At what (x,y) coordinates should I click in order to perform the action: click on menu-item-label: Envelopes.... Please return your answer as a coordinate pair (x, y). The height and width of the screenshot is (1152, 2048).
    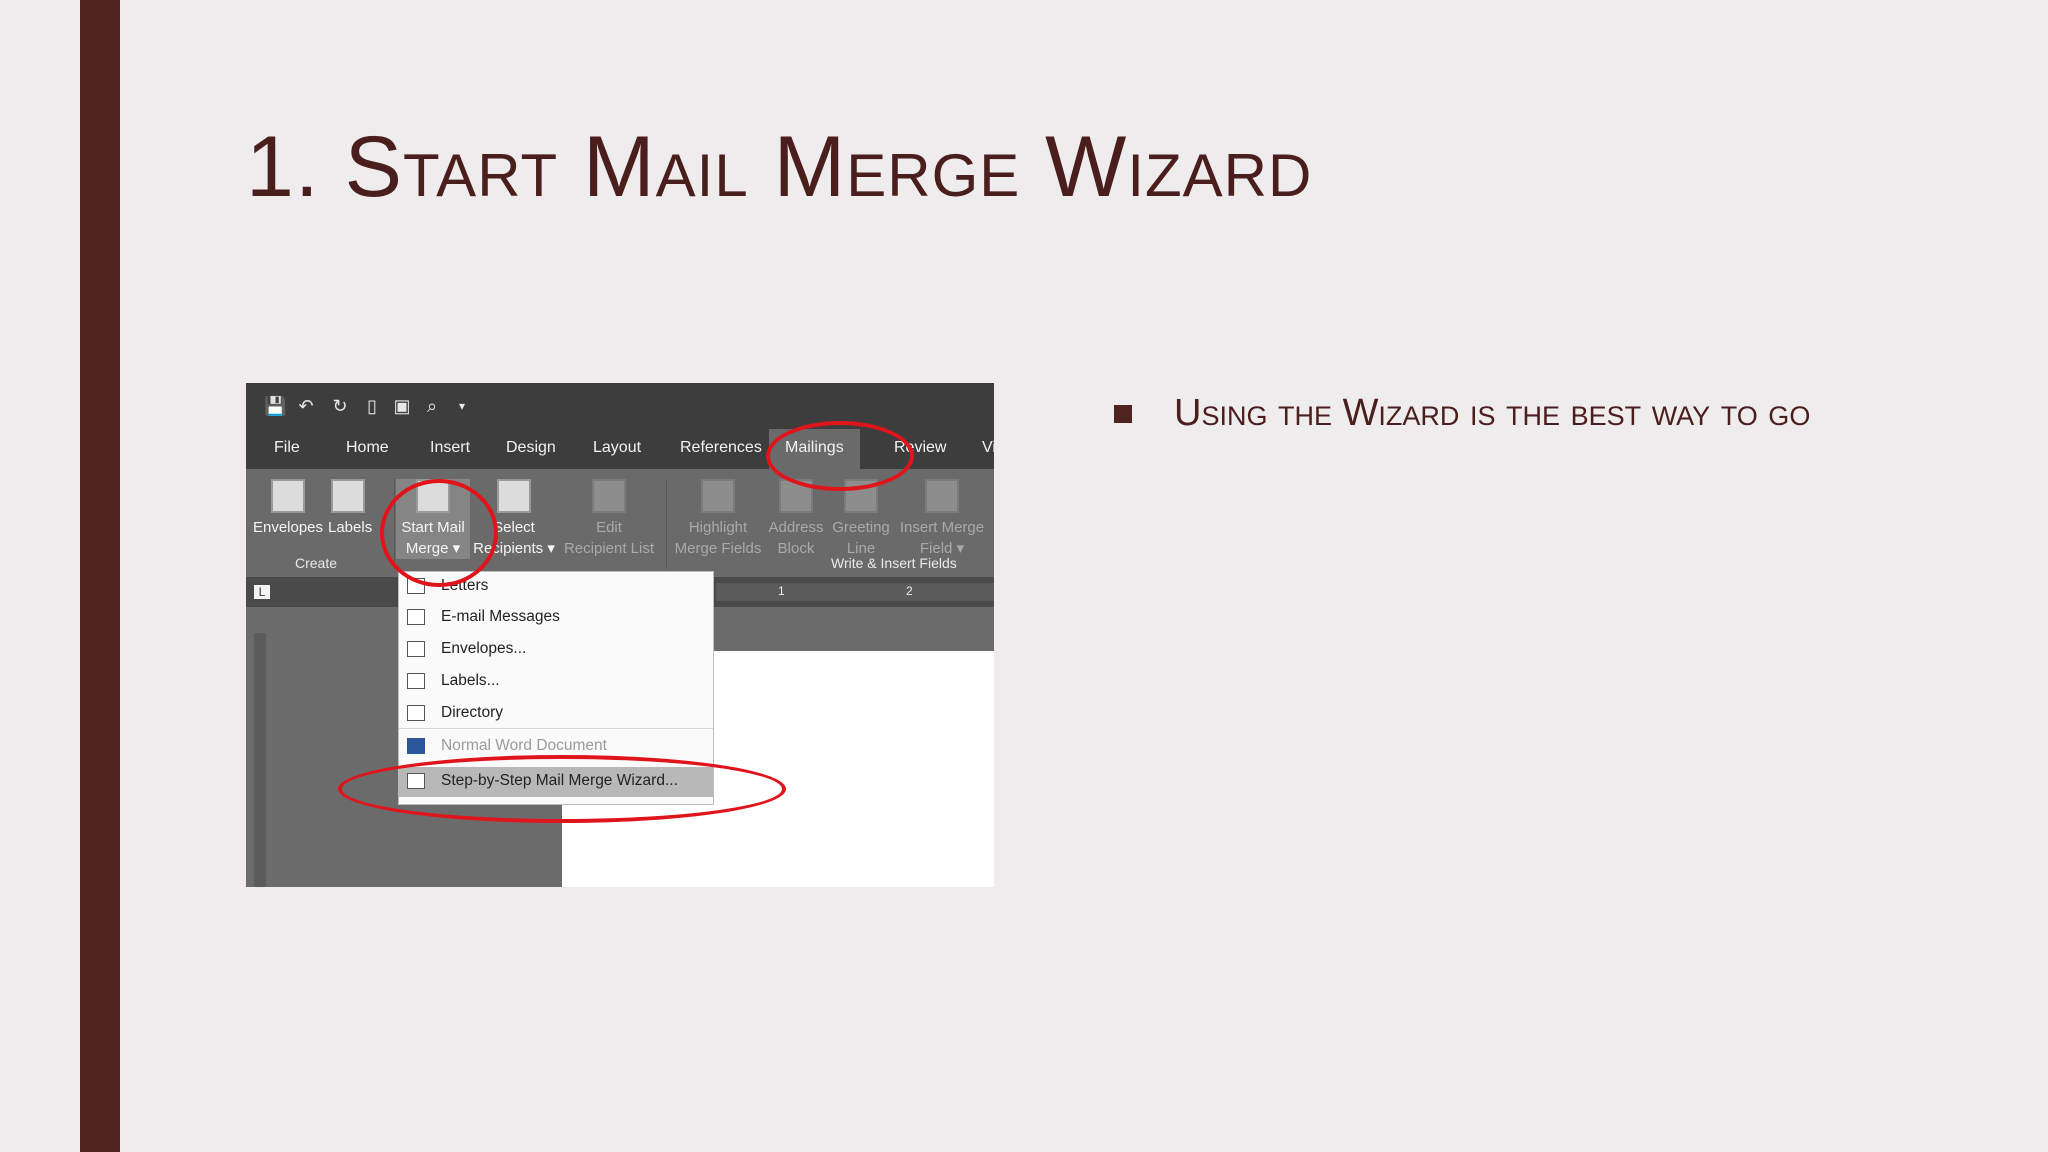
    Looking at the image, I should click on (484, 648).